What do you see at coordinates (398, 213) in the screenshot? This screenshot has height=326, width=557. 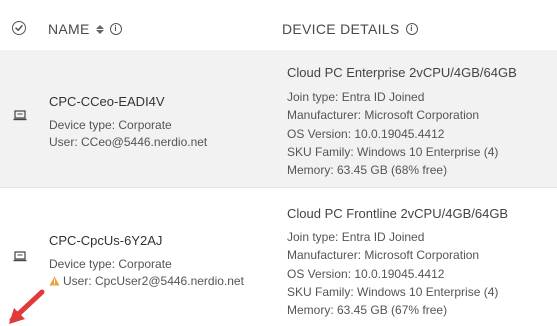 I see `details-title: Cloud PC Frontline 2vCPU/4GB/64GB` at bounding box center [398, 213].